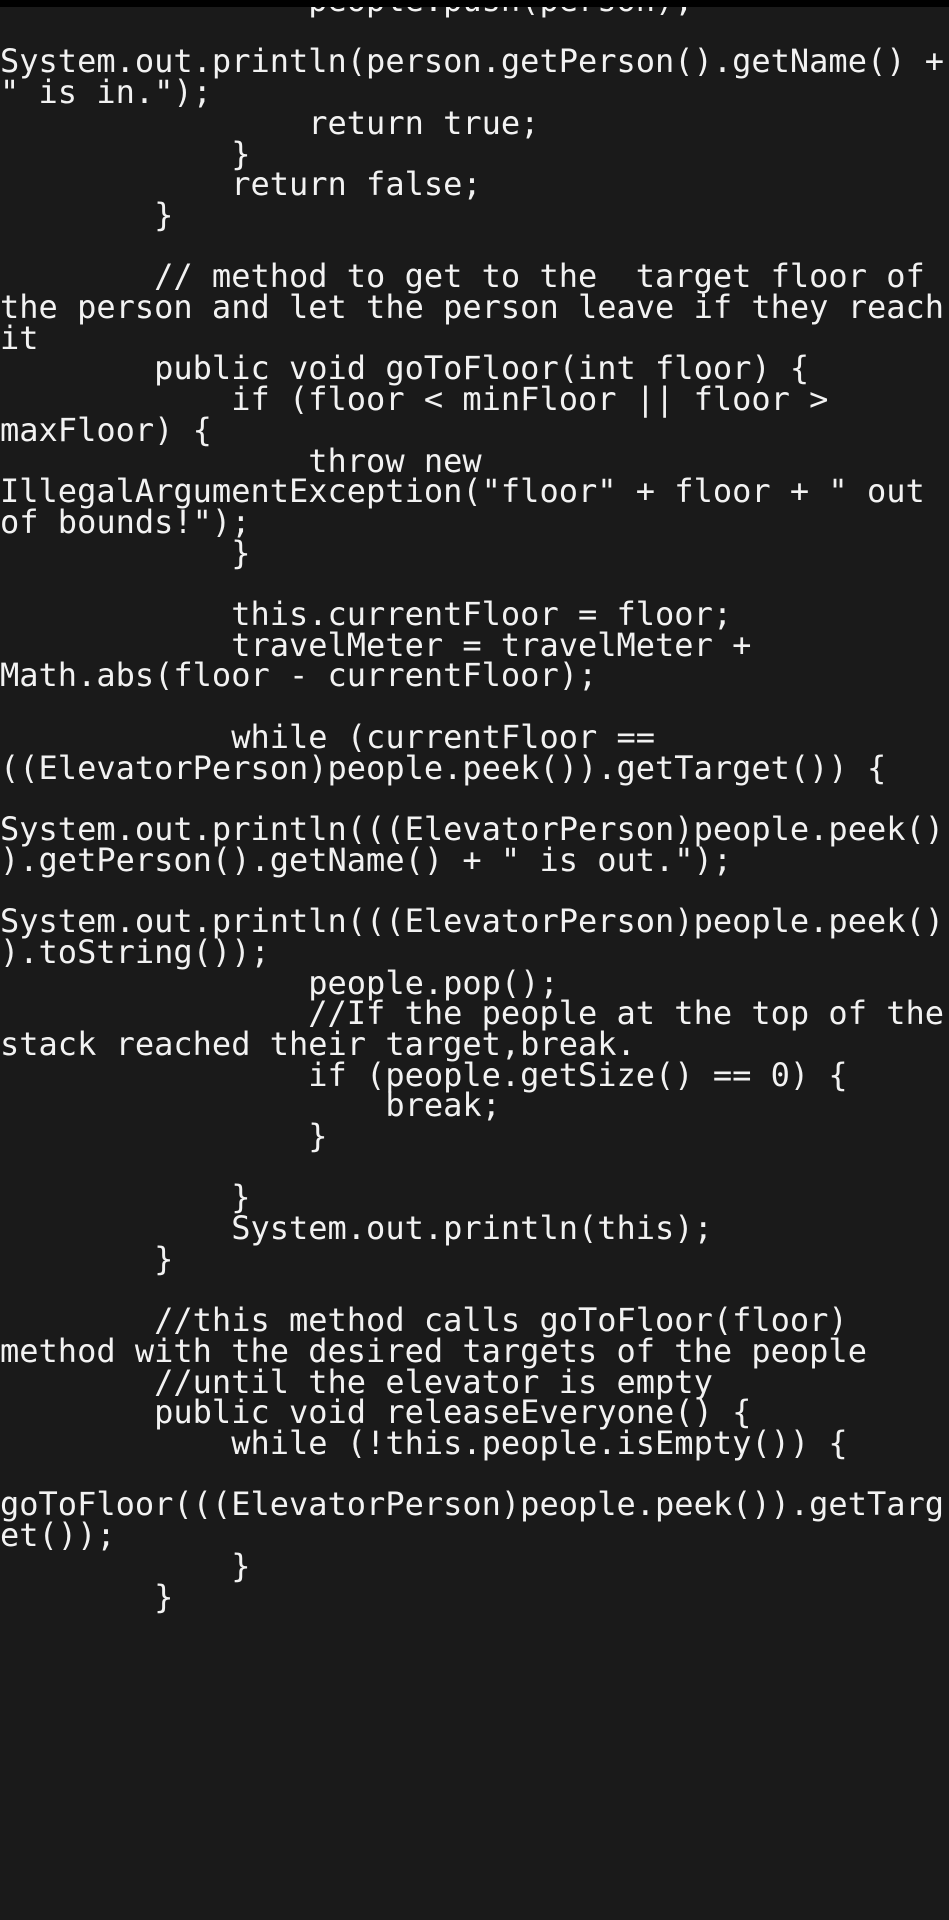  What do you see at coordinates (474, 3) in the screenshot?
I see `top-black-strip` at bounding box center [474, 3].